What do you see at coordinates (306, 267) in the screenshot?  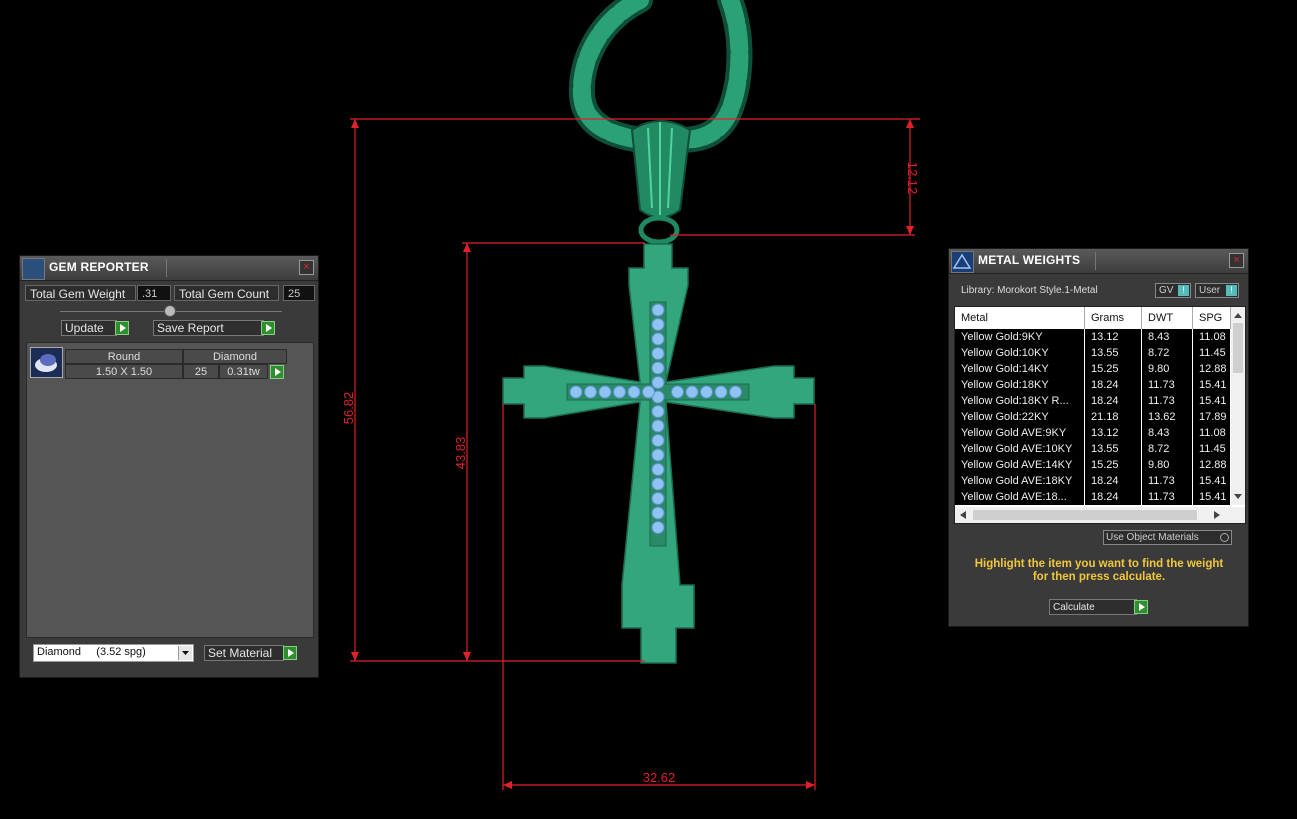 I see `gem-reporter-close-icon: ×` at bounding box center [306, 267].